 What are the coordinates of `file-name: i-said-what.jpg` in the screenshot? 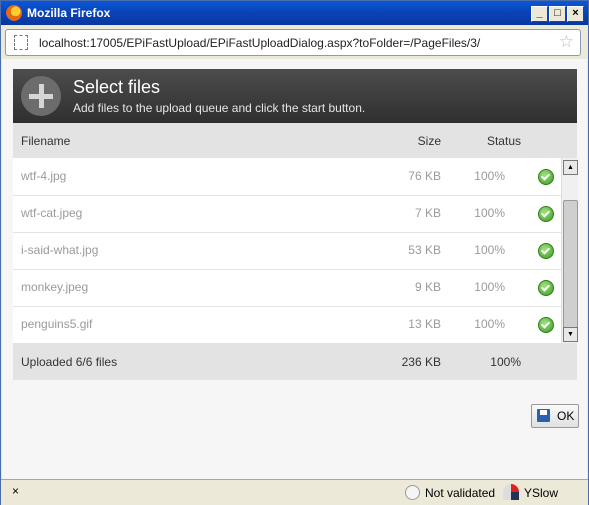 It's located at (60, 250).